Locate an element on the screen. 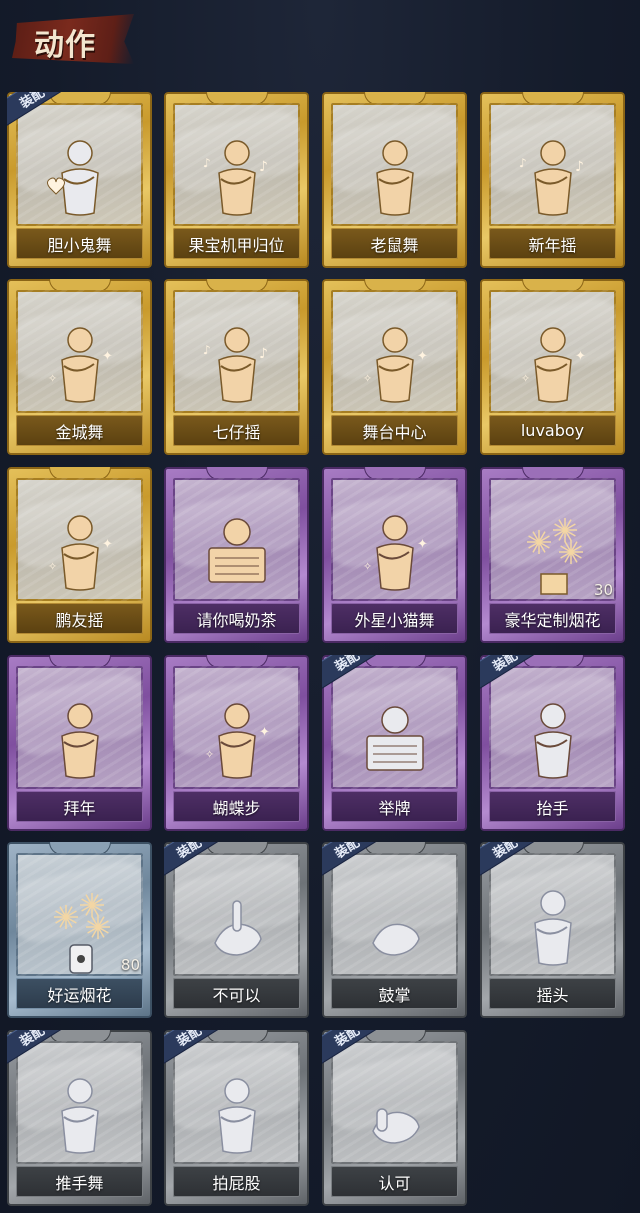  emote-label: 老鼠舞 is located at coordinates (394, 245).